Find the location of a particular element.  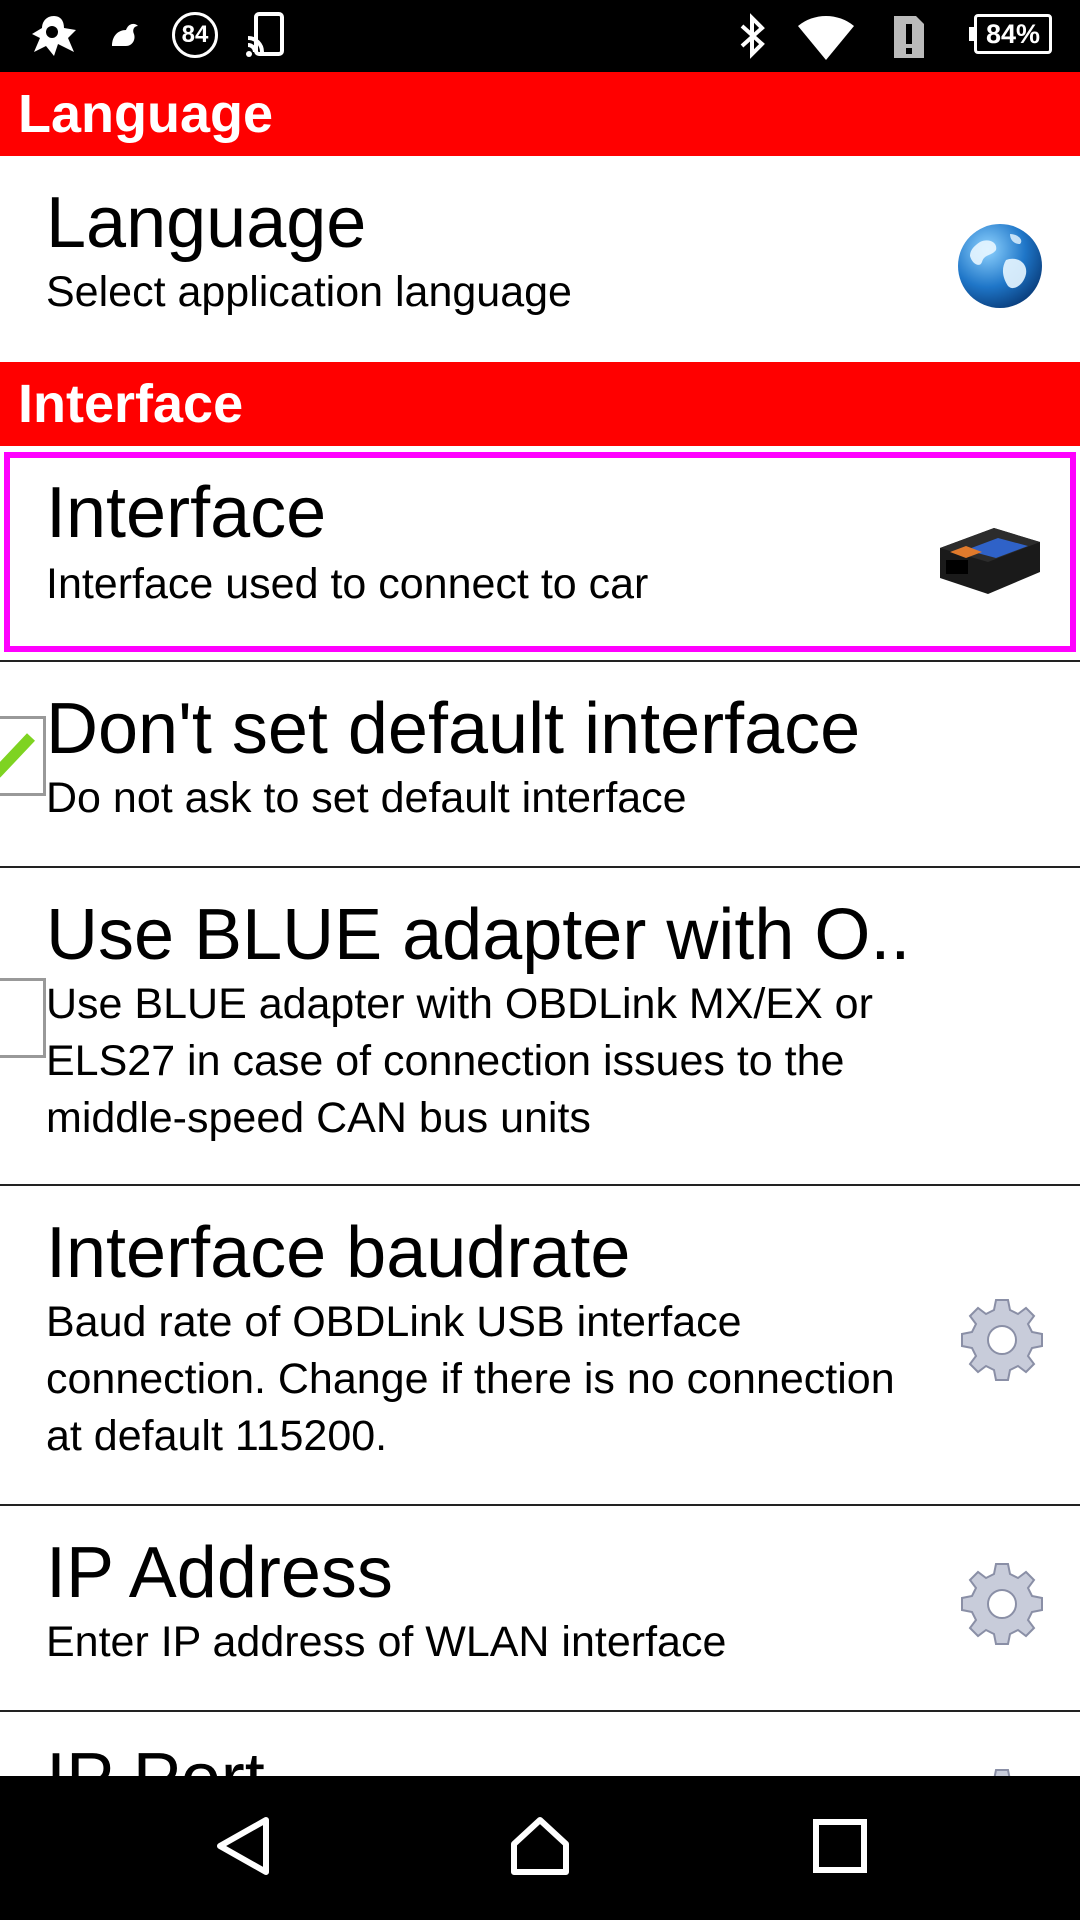

app-icon is located at coordinates (54, 36).